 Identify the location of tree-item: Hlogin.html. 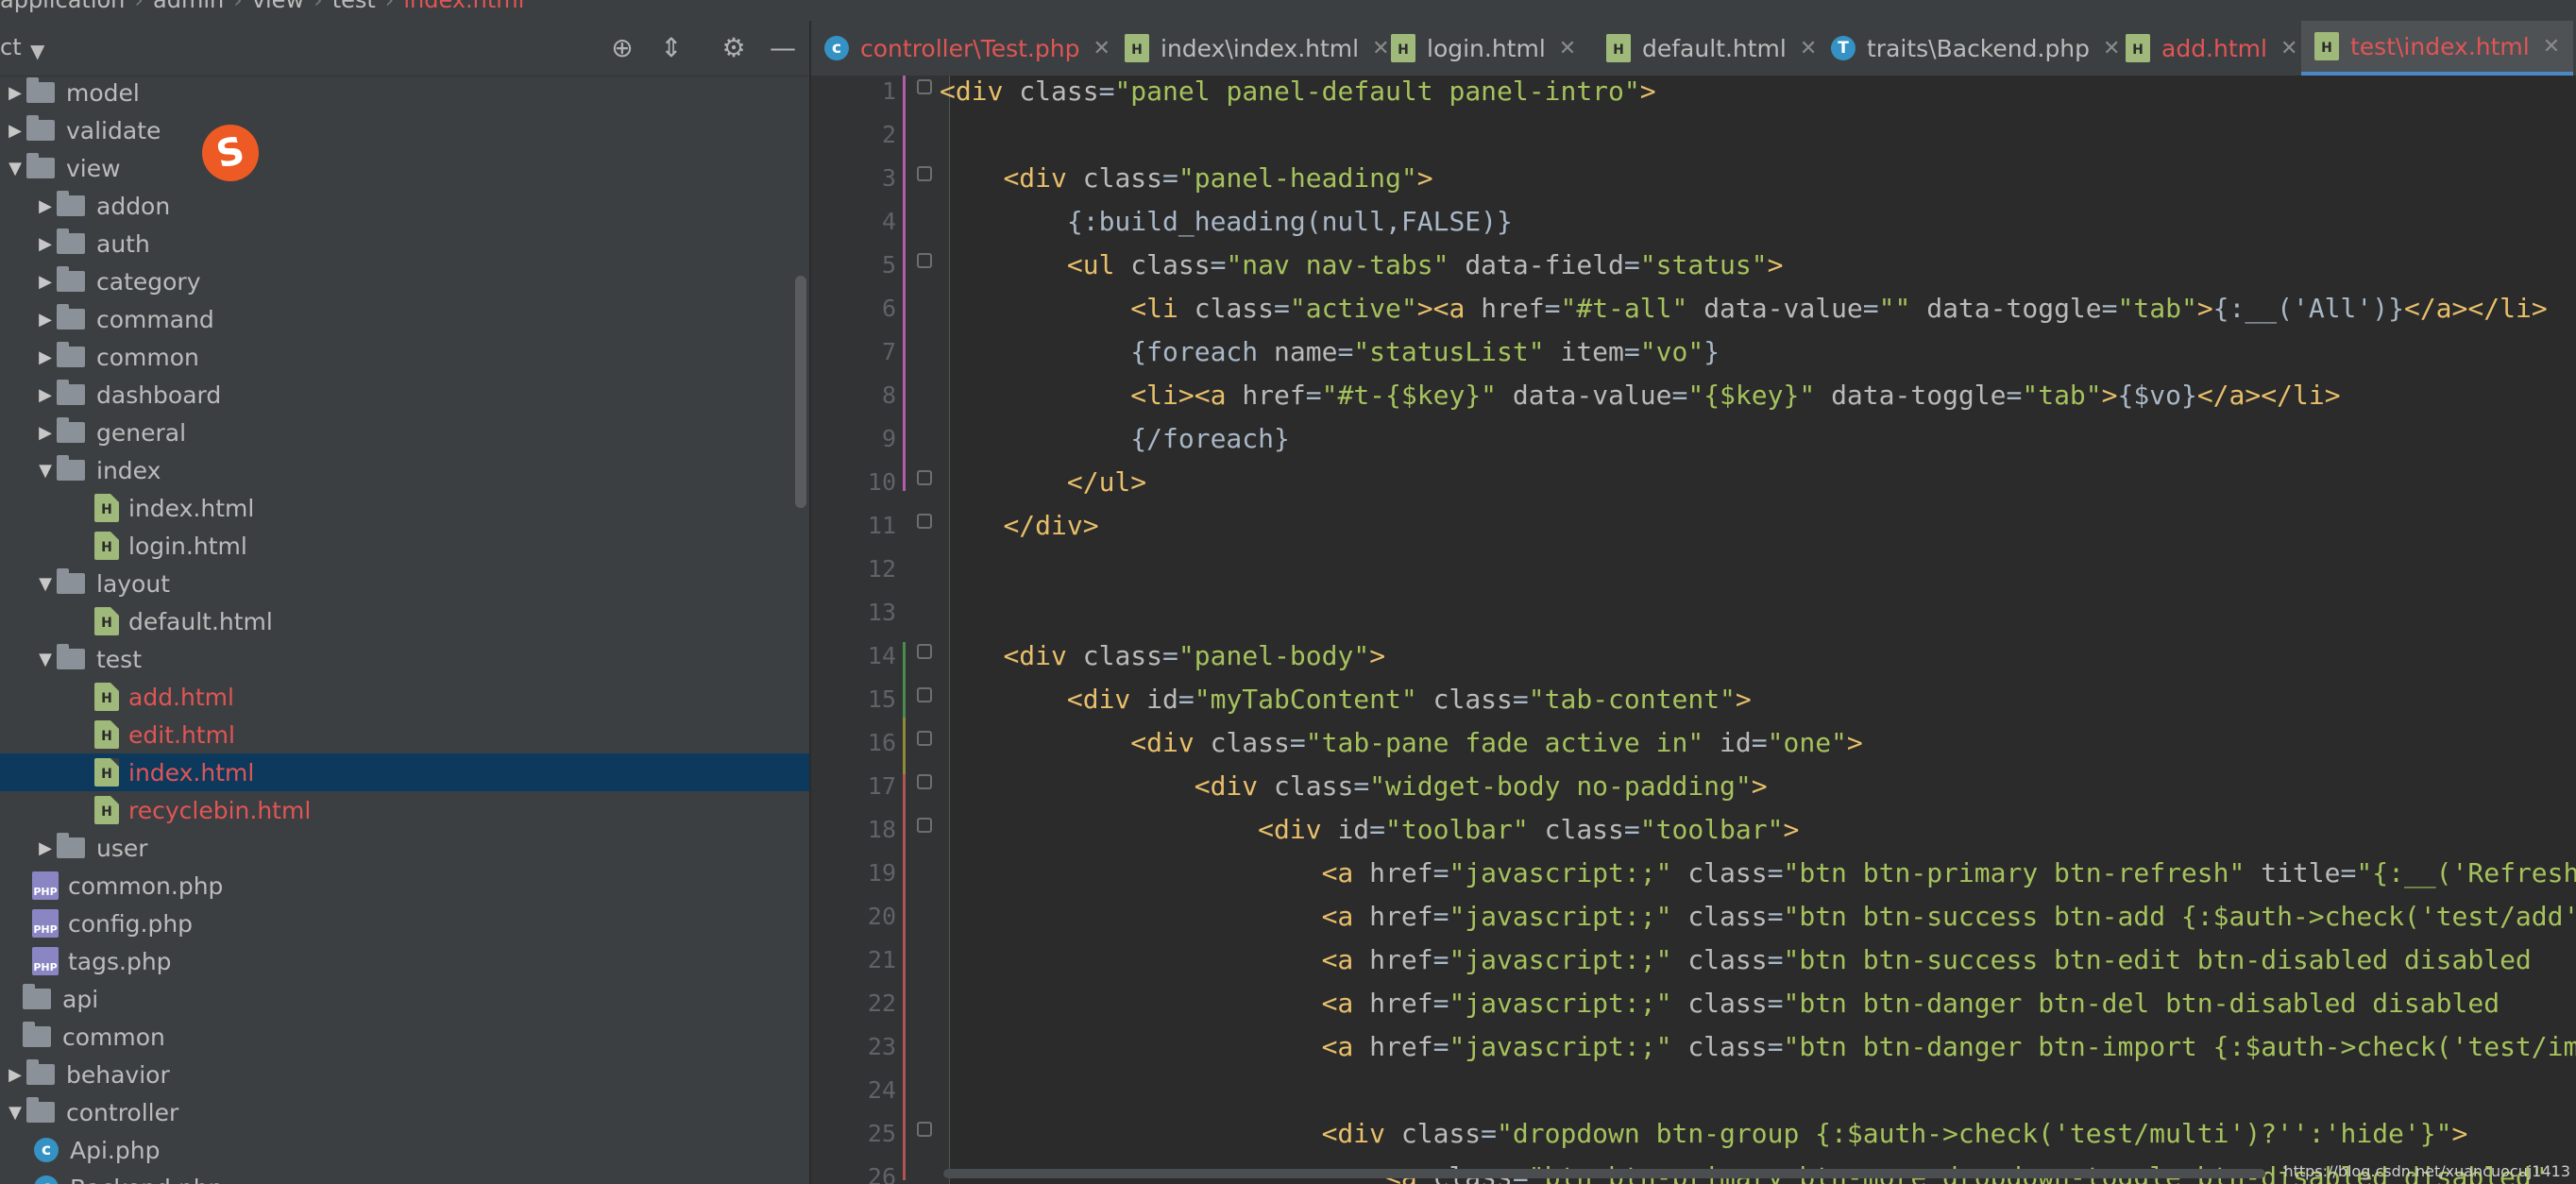
(404, 546).